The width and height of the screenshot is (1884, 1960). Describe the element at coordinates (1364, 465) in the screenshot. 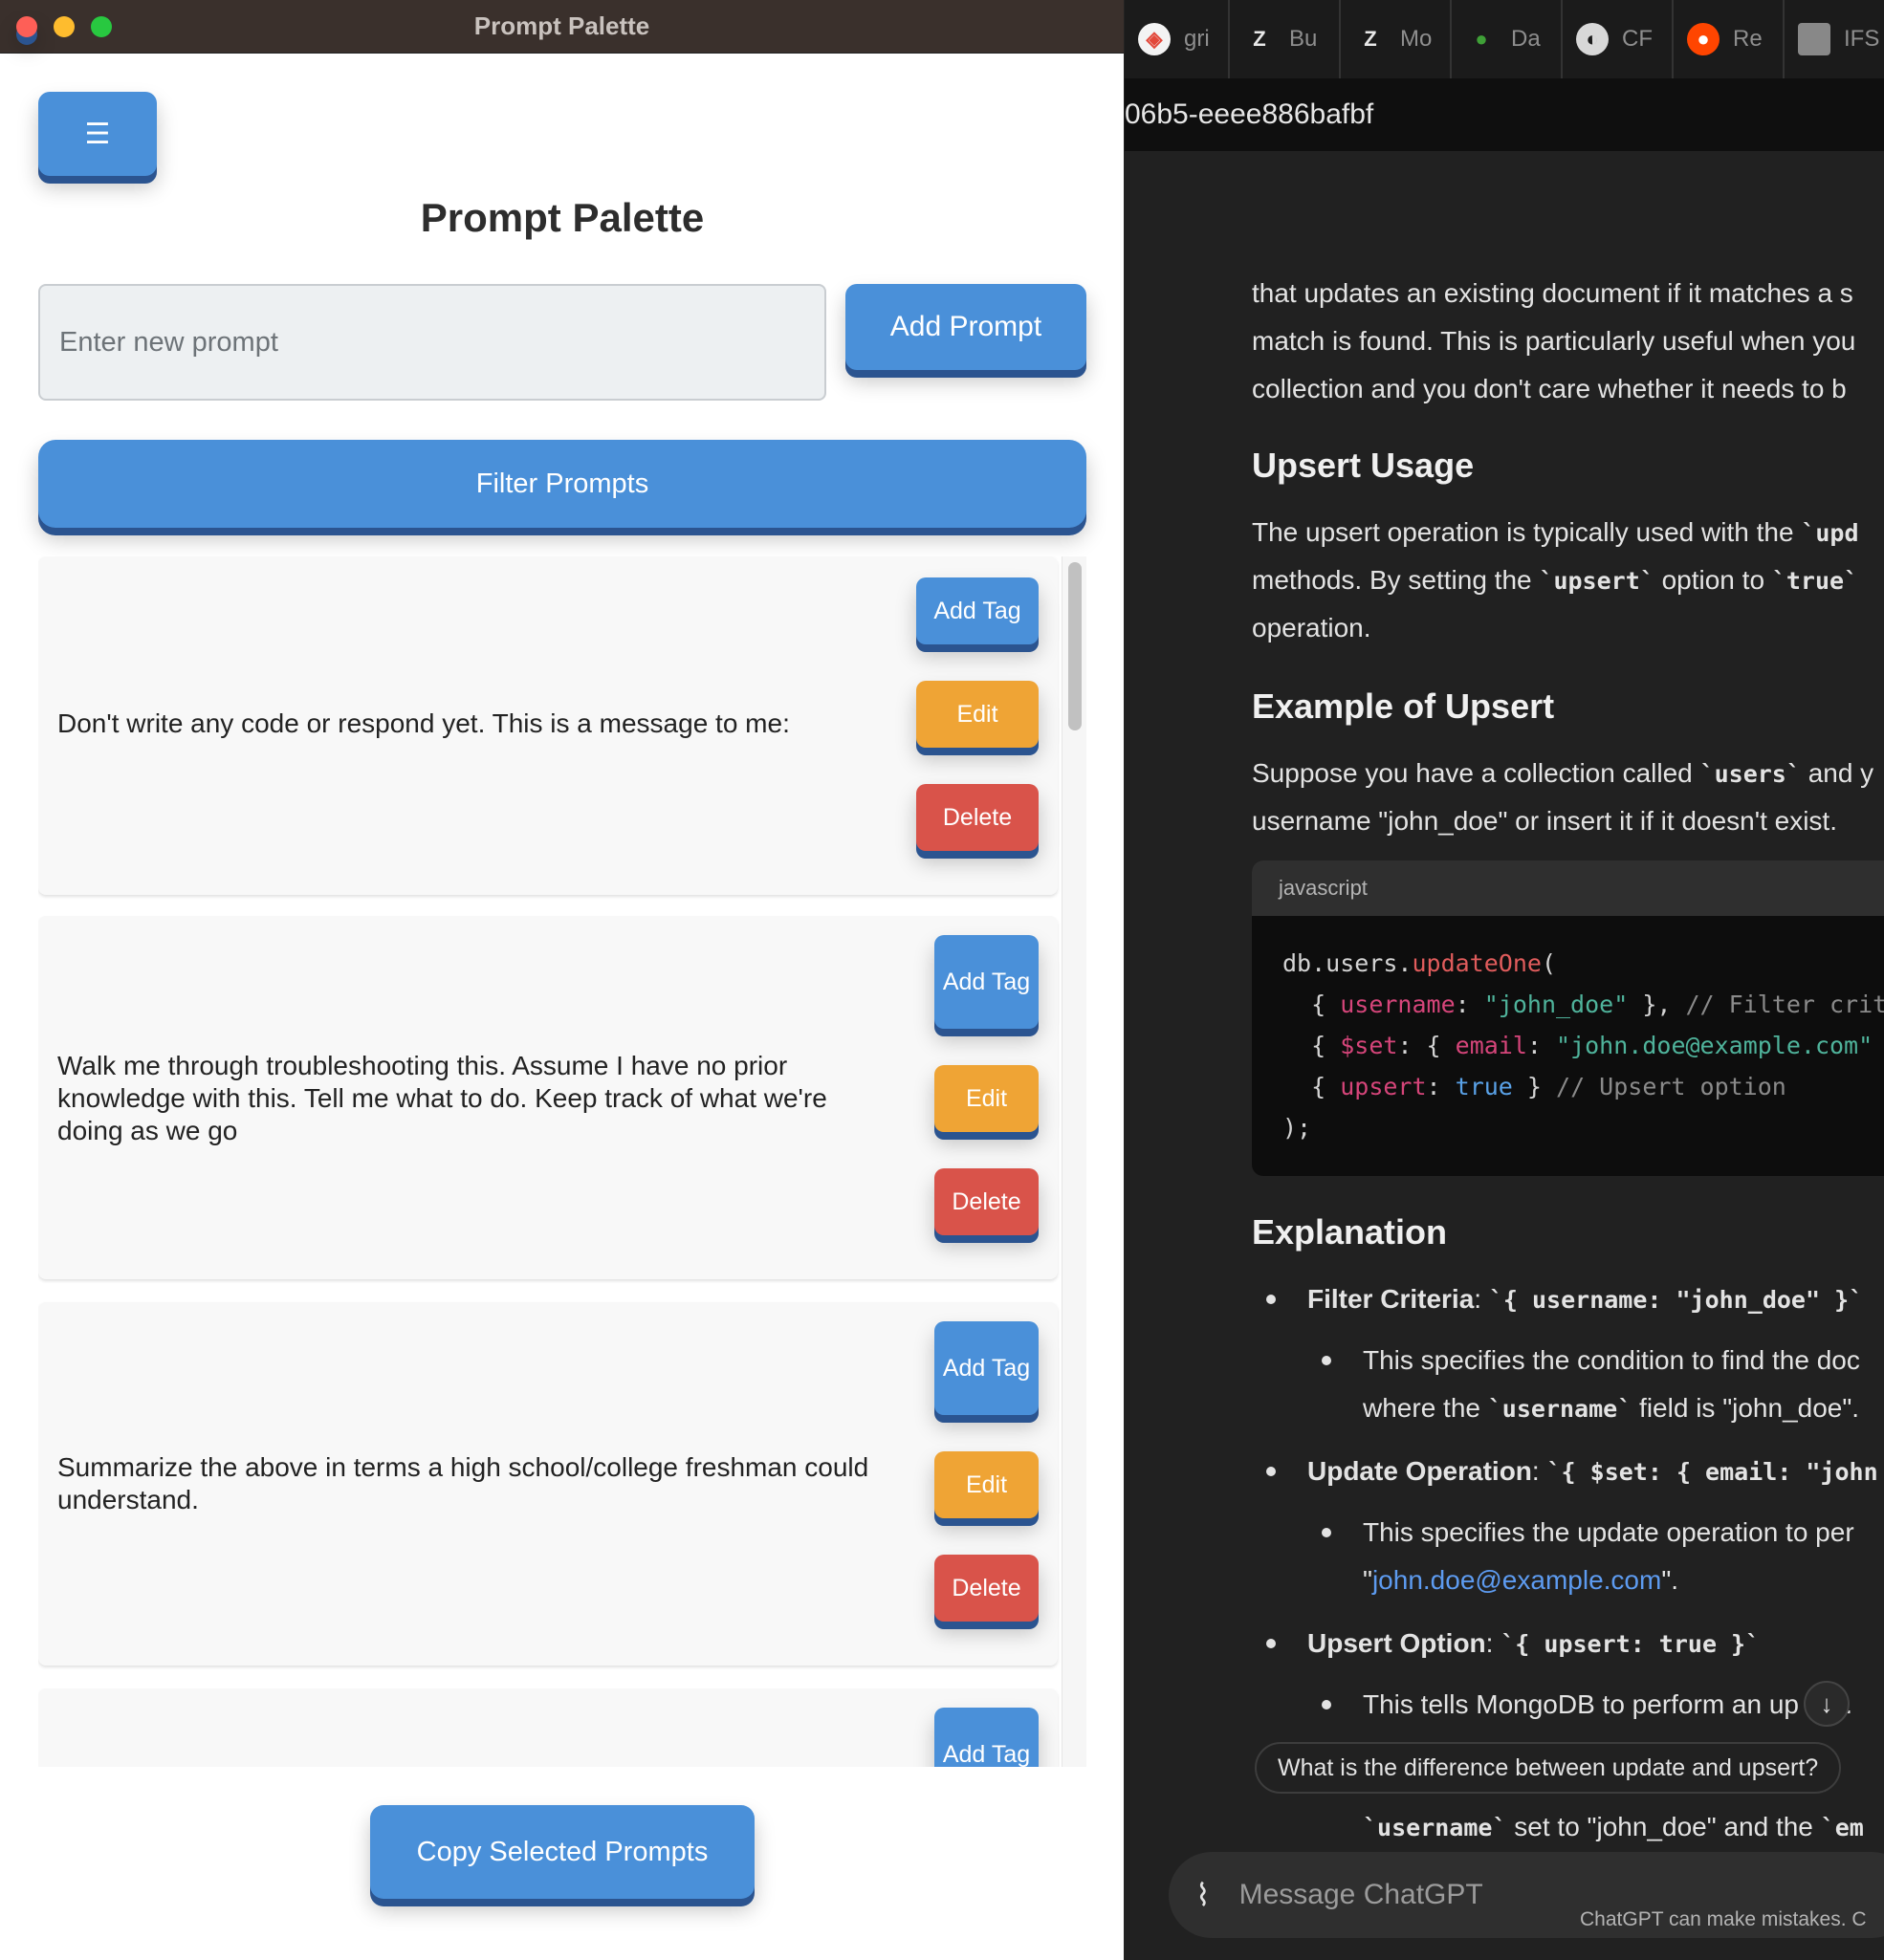

I see `heading-upsert-usage: Upsert Usage` at that location.